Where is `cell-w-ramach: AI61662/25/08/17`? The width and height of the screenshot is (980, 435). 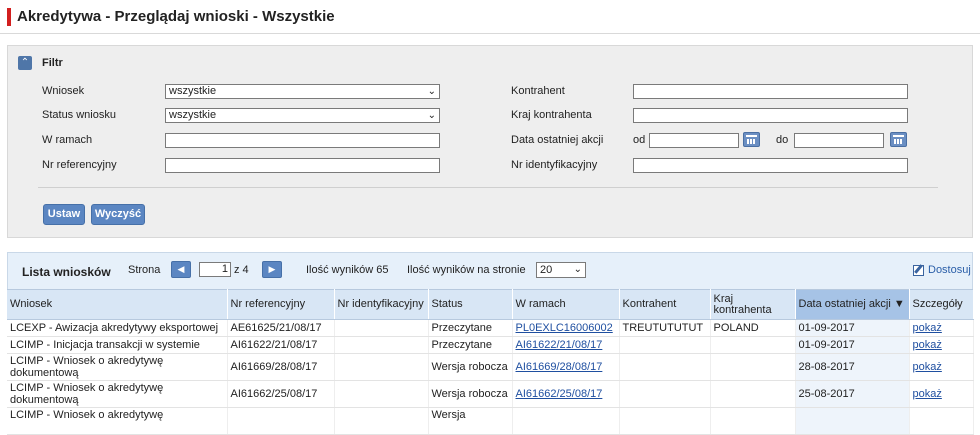
cell-w-ramach: AI61662/25/08/17 is located at coordinates (566, 394).